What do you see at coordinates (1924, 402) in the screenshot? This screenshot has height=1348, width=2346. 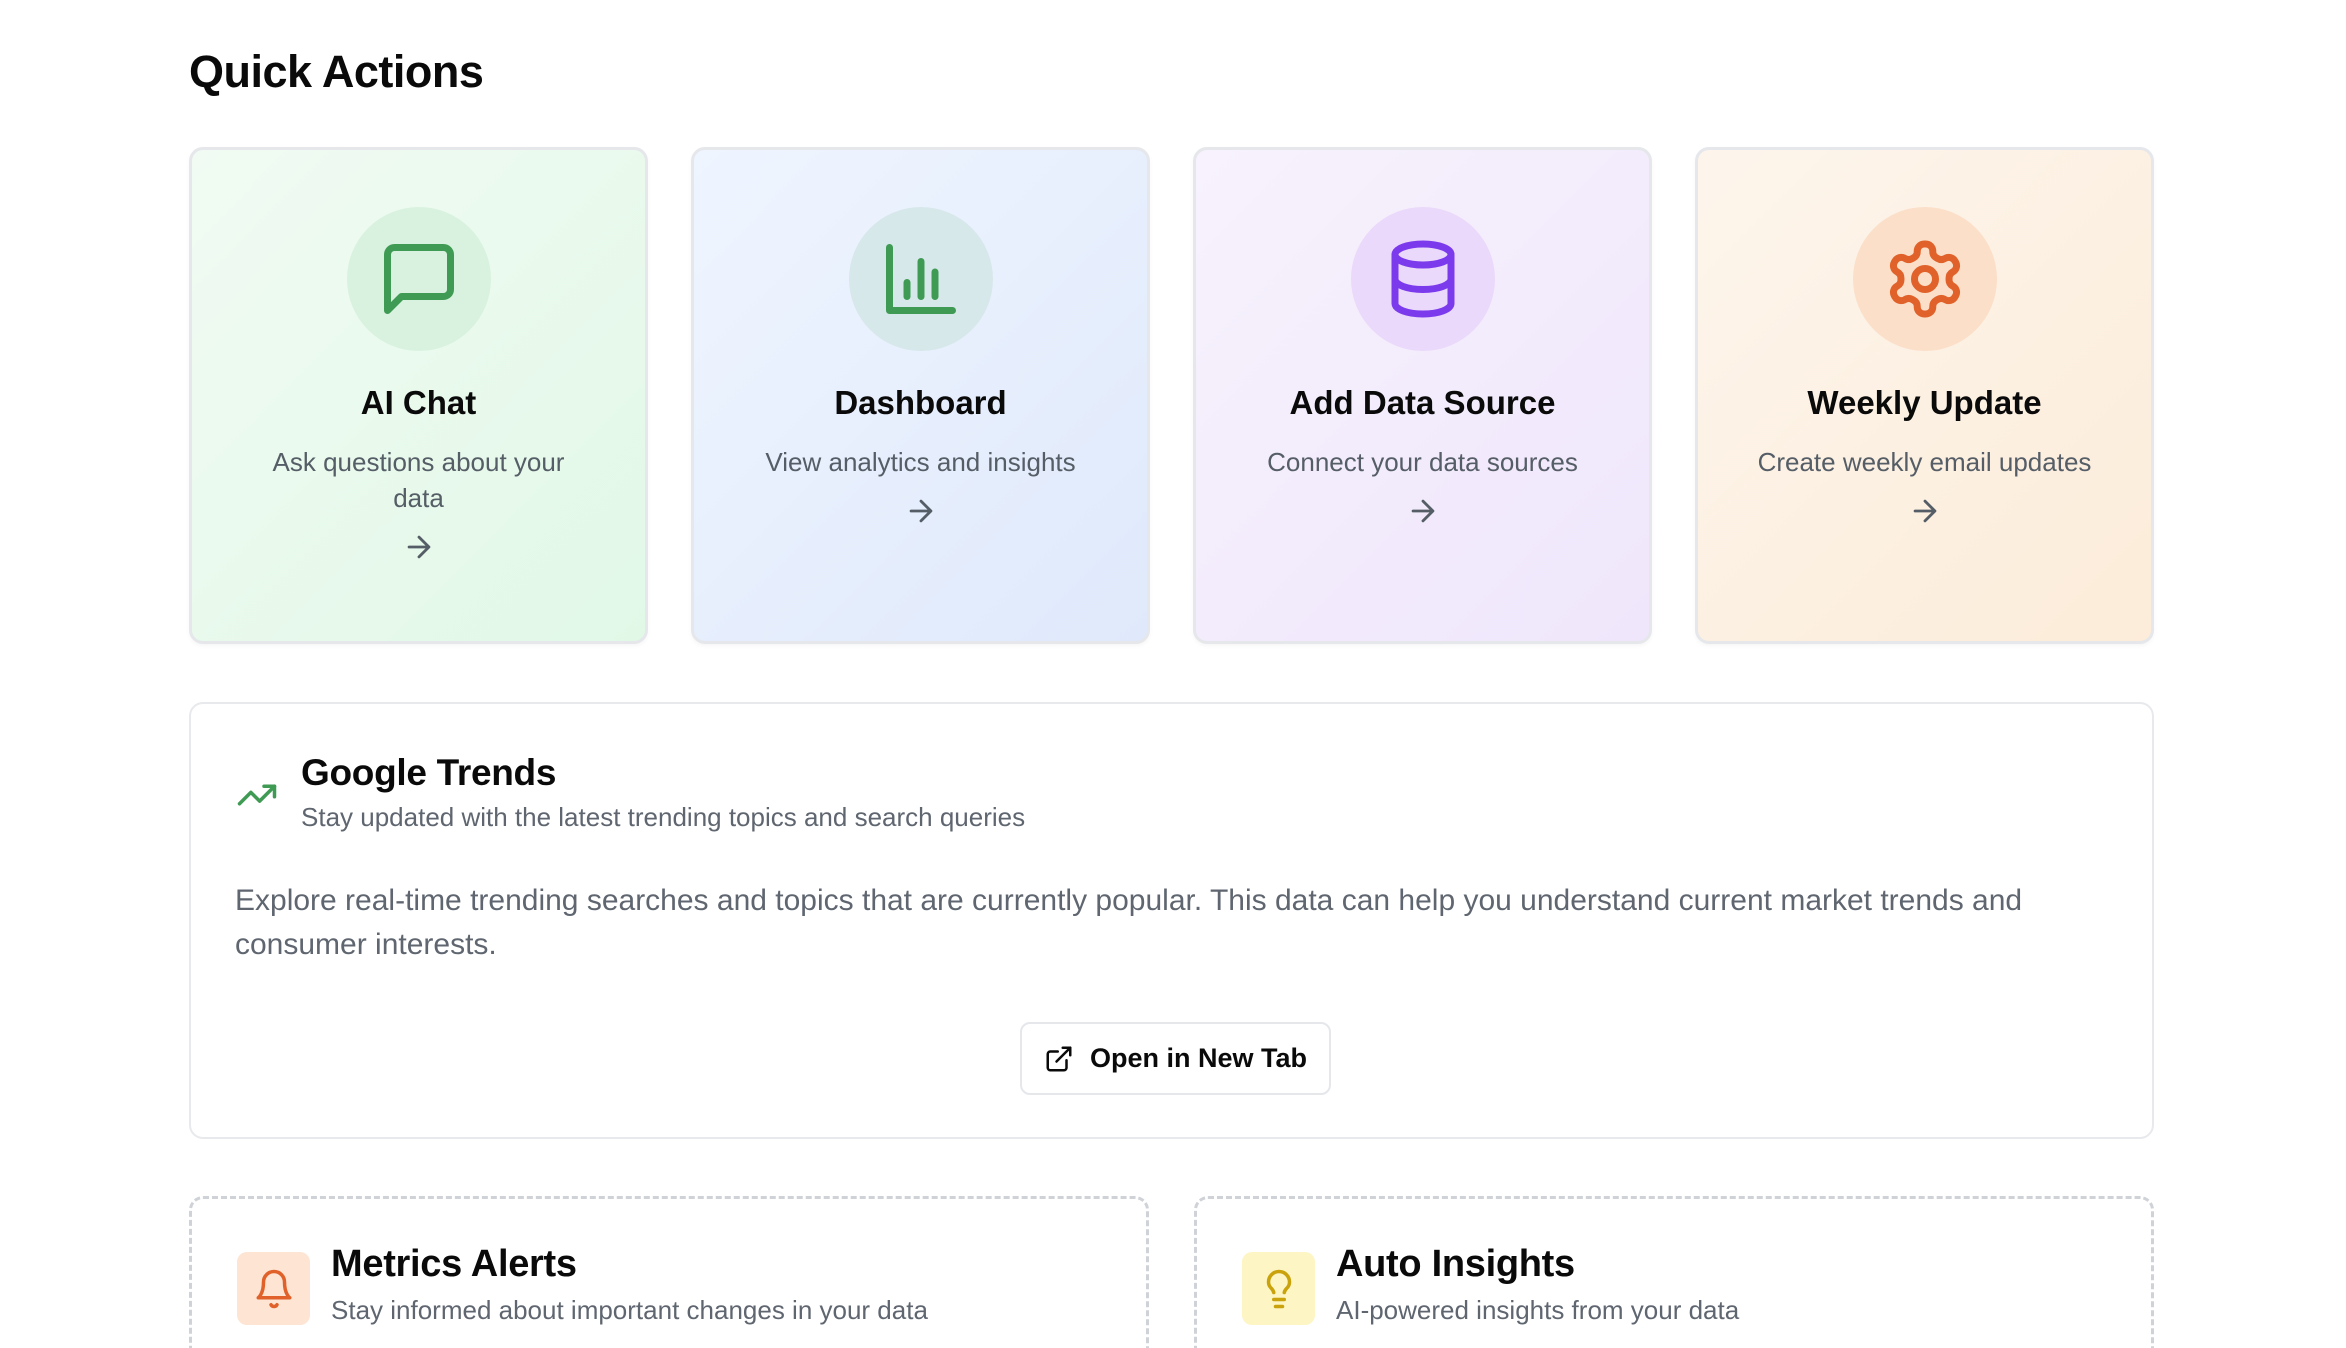 I see `weekly-update-card-title: Weekly Update` at bounding box center [1924, 402].